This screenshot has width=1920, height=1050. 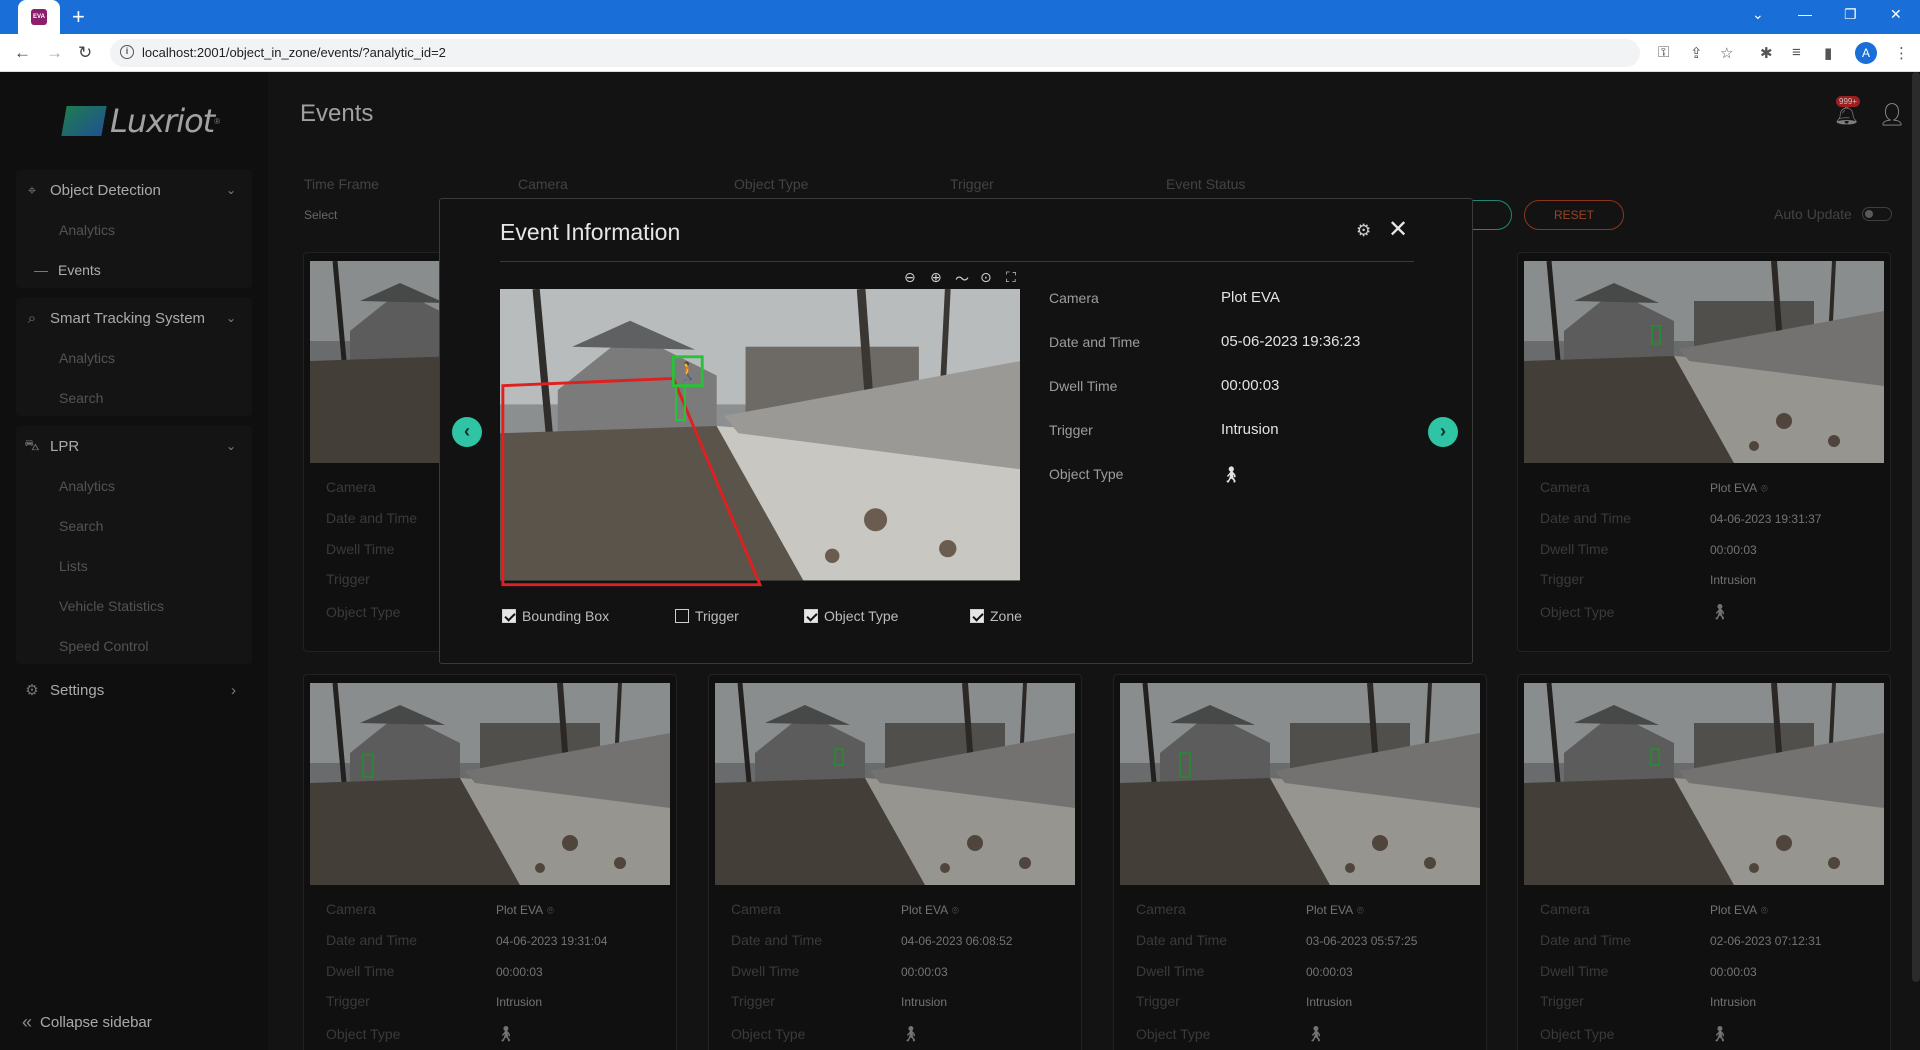 I want to click on modal-value-datetime: 05-06-2023 19:36:23, so click(x=1291, y=341).